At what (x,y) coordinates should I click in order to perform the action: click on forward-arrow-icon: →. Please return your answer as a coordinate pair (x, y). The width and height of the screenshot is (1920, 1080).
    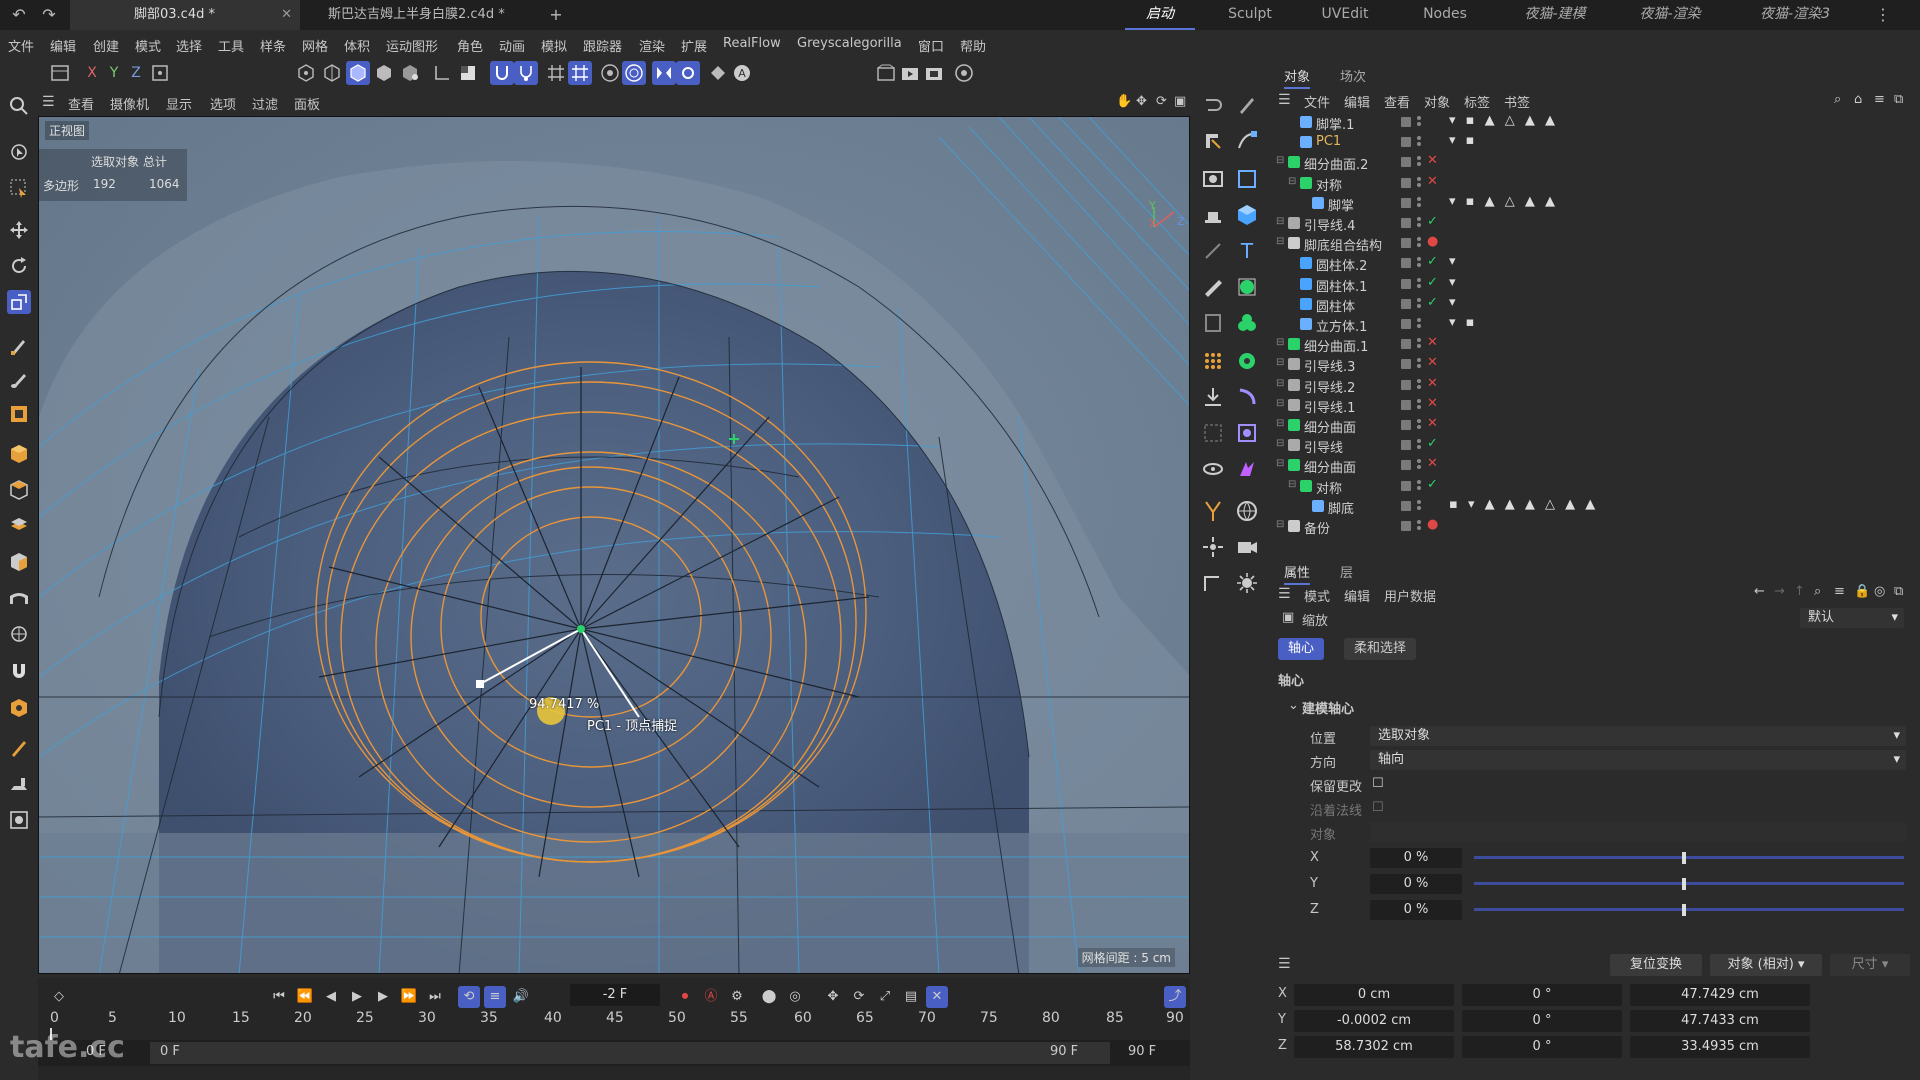
    Looking at the image, I should click on (1779, 591).